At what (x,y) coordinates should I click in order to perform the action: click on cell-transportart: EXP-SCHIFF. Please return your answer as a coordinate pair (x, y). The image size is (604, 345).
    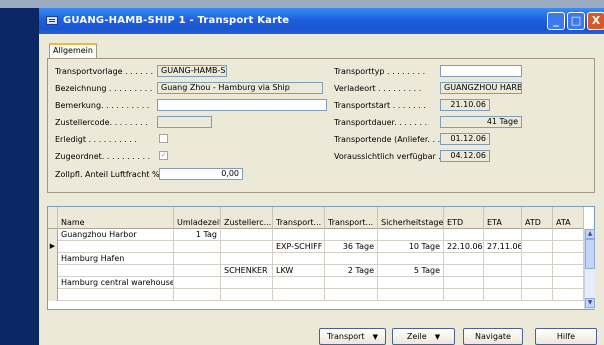
    Looking at the image, I should click on (299, 247).